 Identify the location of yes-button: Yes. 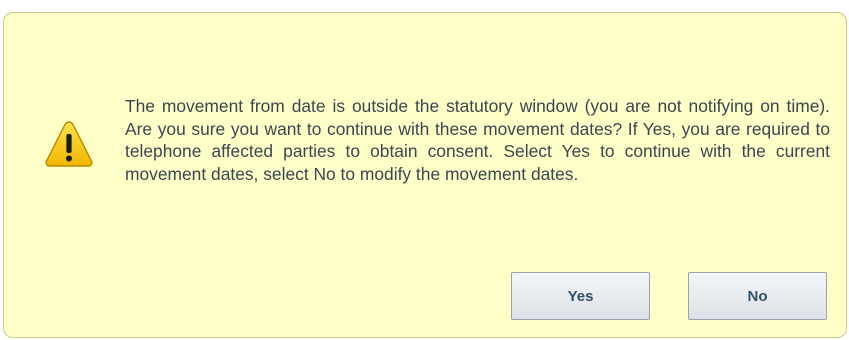
(580, 296).